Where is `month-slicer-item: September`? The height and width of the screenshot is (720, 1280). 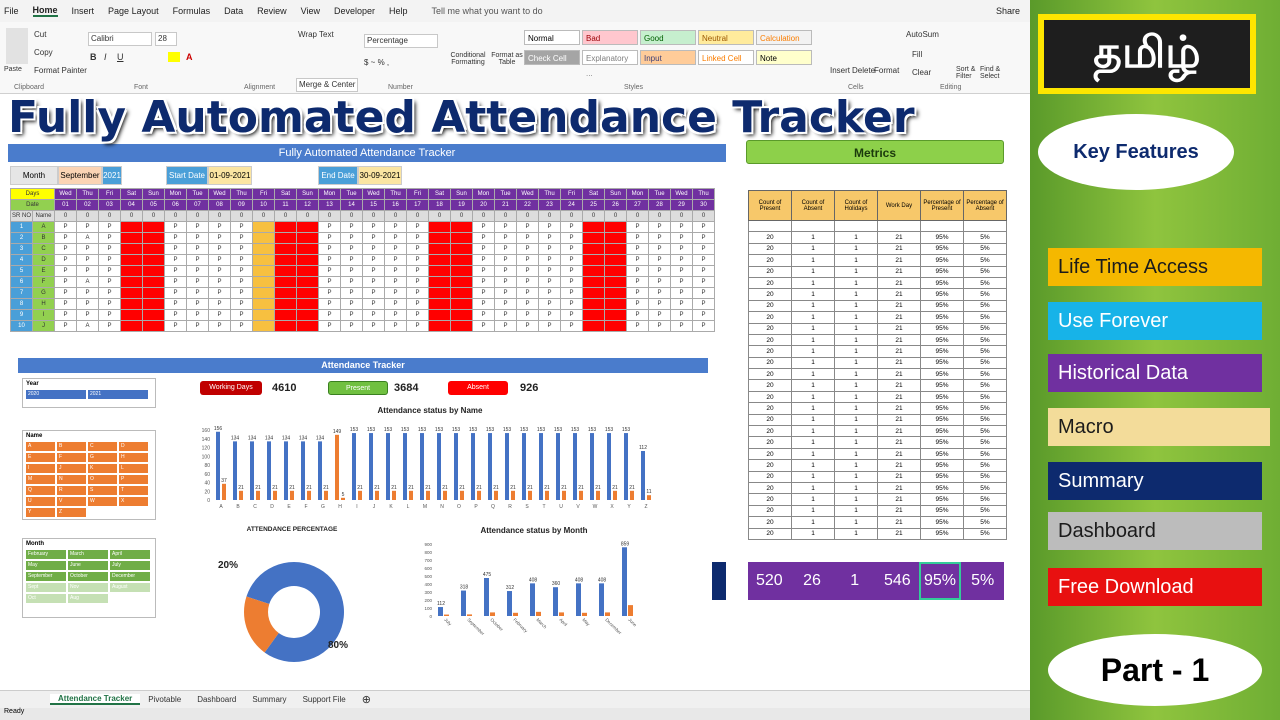 month-slicer-item: September is located at coordinates (46, 576).